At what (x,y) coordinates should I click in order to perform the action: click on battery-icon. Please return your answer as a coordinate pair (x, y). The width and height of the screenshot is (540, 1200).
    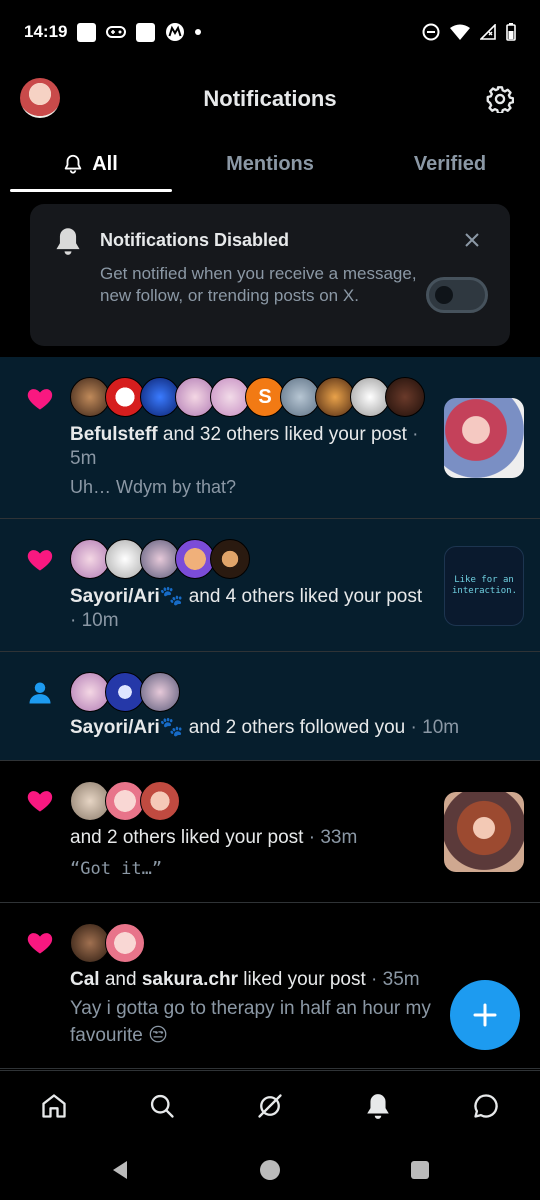
    Looking at the image, I should click on (511, 32).